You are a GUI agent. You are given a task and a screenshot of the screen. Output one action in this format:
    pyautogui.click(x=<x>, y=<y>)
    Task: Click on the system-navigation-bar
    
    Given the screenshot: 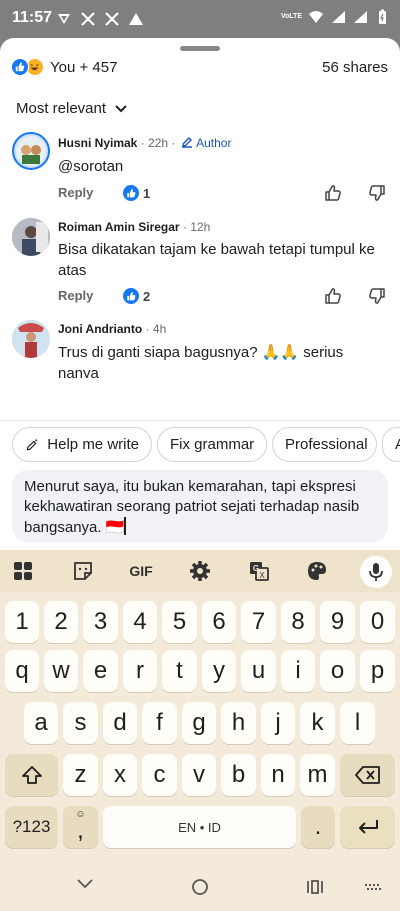 What is the action you would take?
    pyautogui.click(x=200, y=886)
    